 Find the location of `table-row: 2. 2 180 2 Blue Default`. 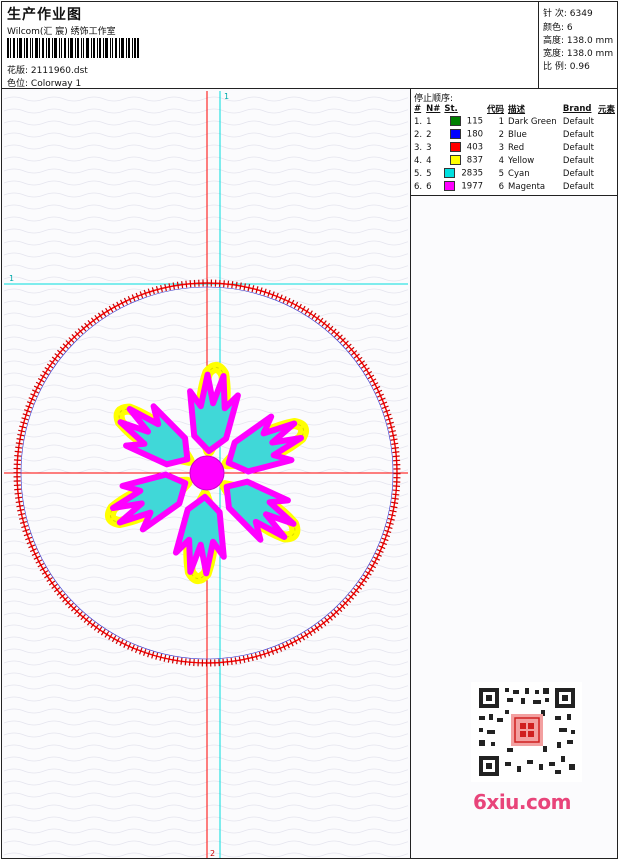

table-row: 2. 2 180 2 Blue Default is located at coordinates (514, 134).